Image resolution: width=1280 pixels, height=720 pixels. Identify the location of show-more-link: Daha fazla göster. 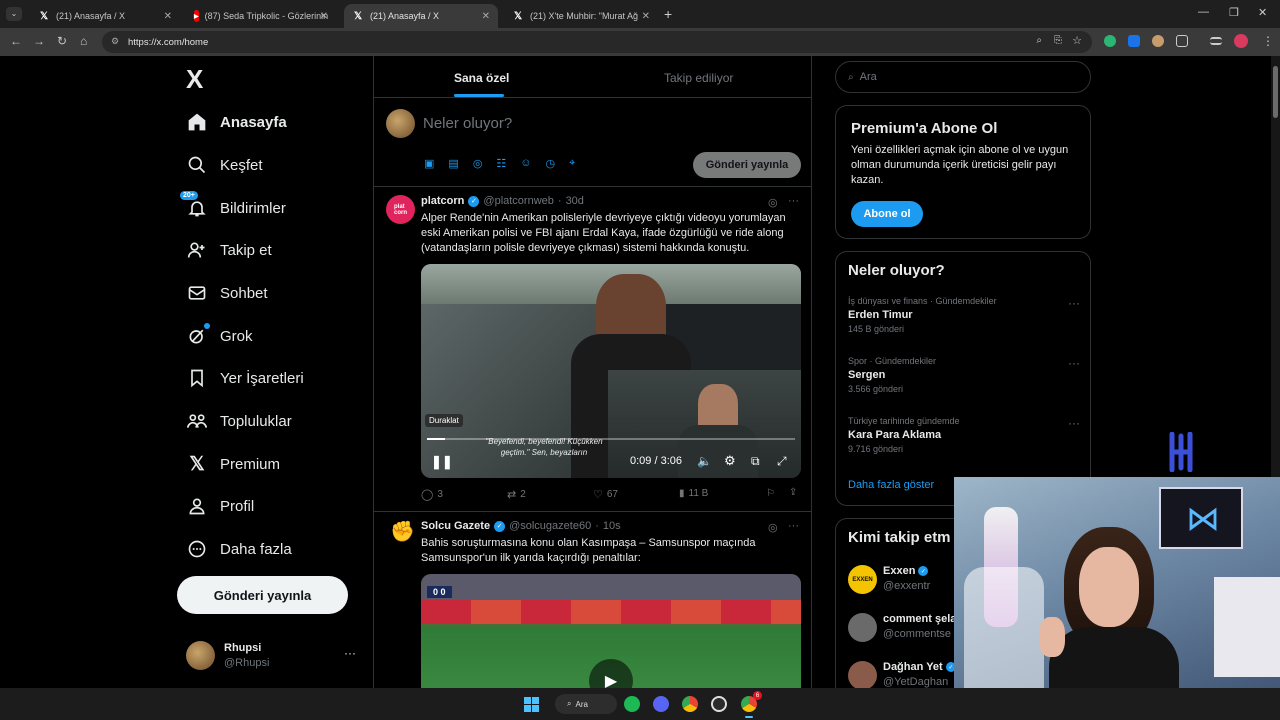
(891, 485).